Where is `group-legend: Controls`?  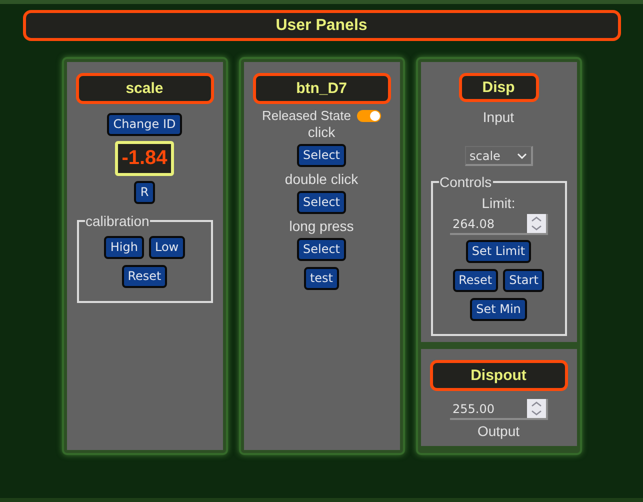
group-legend: Controls is located at coordinates (465, 182).